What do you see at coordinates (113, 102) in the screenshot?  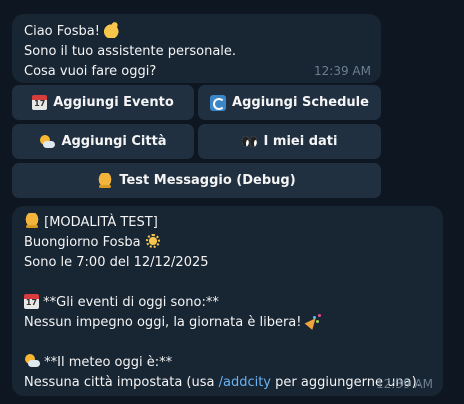 I see `add-event-label: Aggiungi Evento` at bounding box center [113, 102].